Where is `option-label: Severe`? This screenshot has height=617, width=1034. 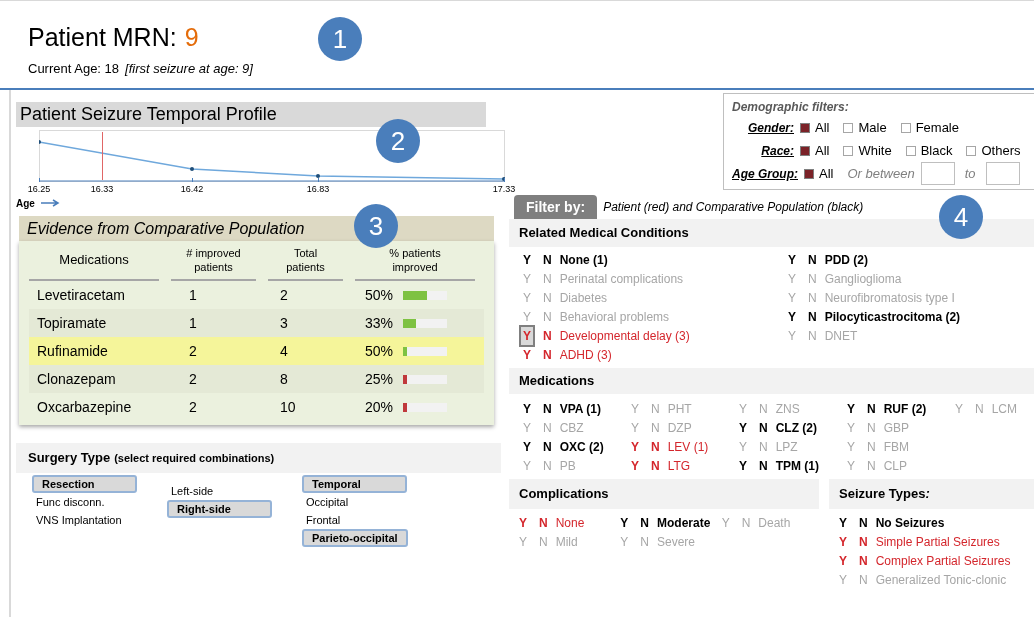
option-label: Severe is located at coordinates (676, 542).